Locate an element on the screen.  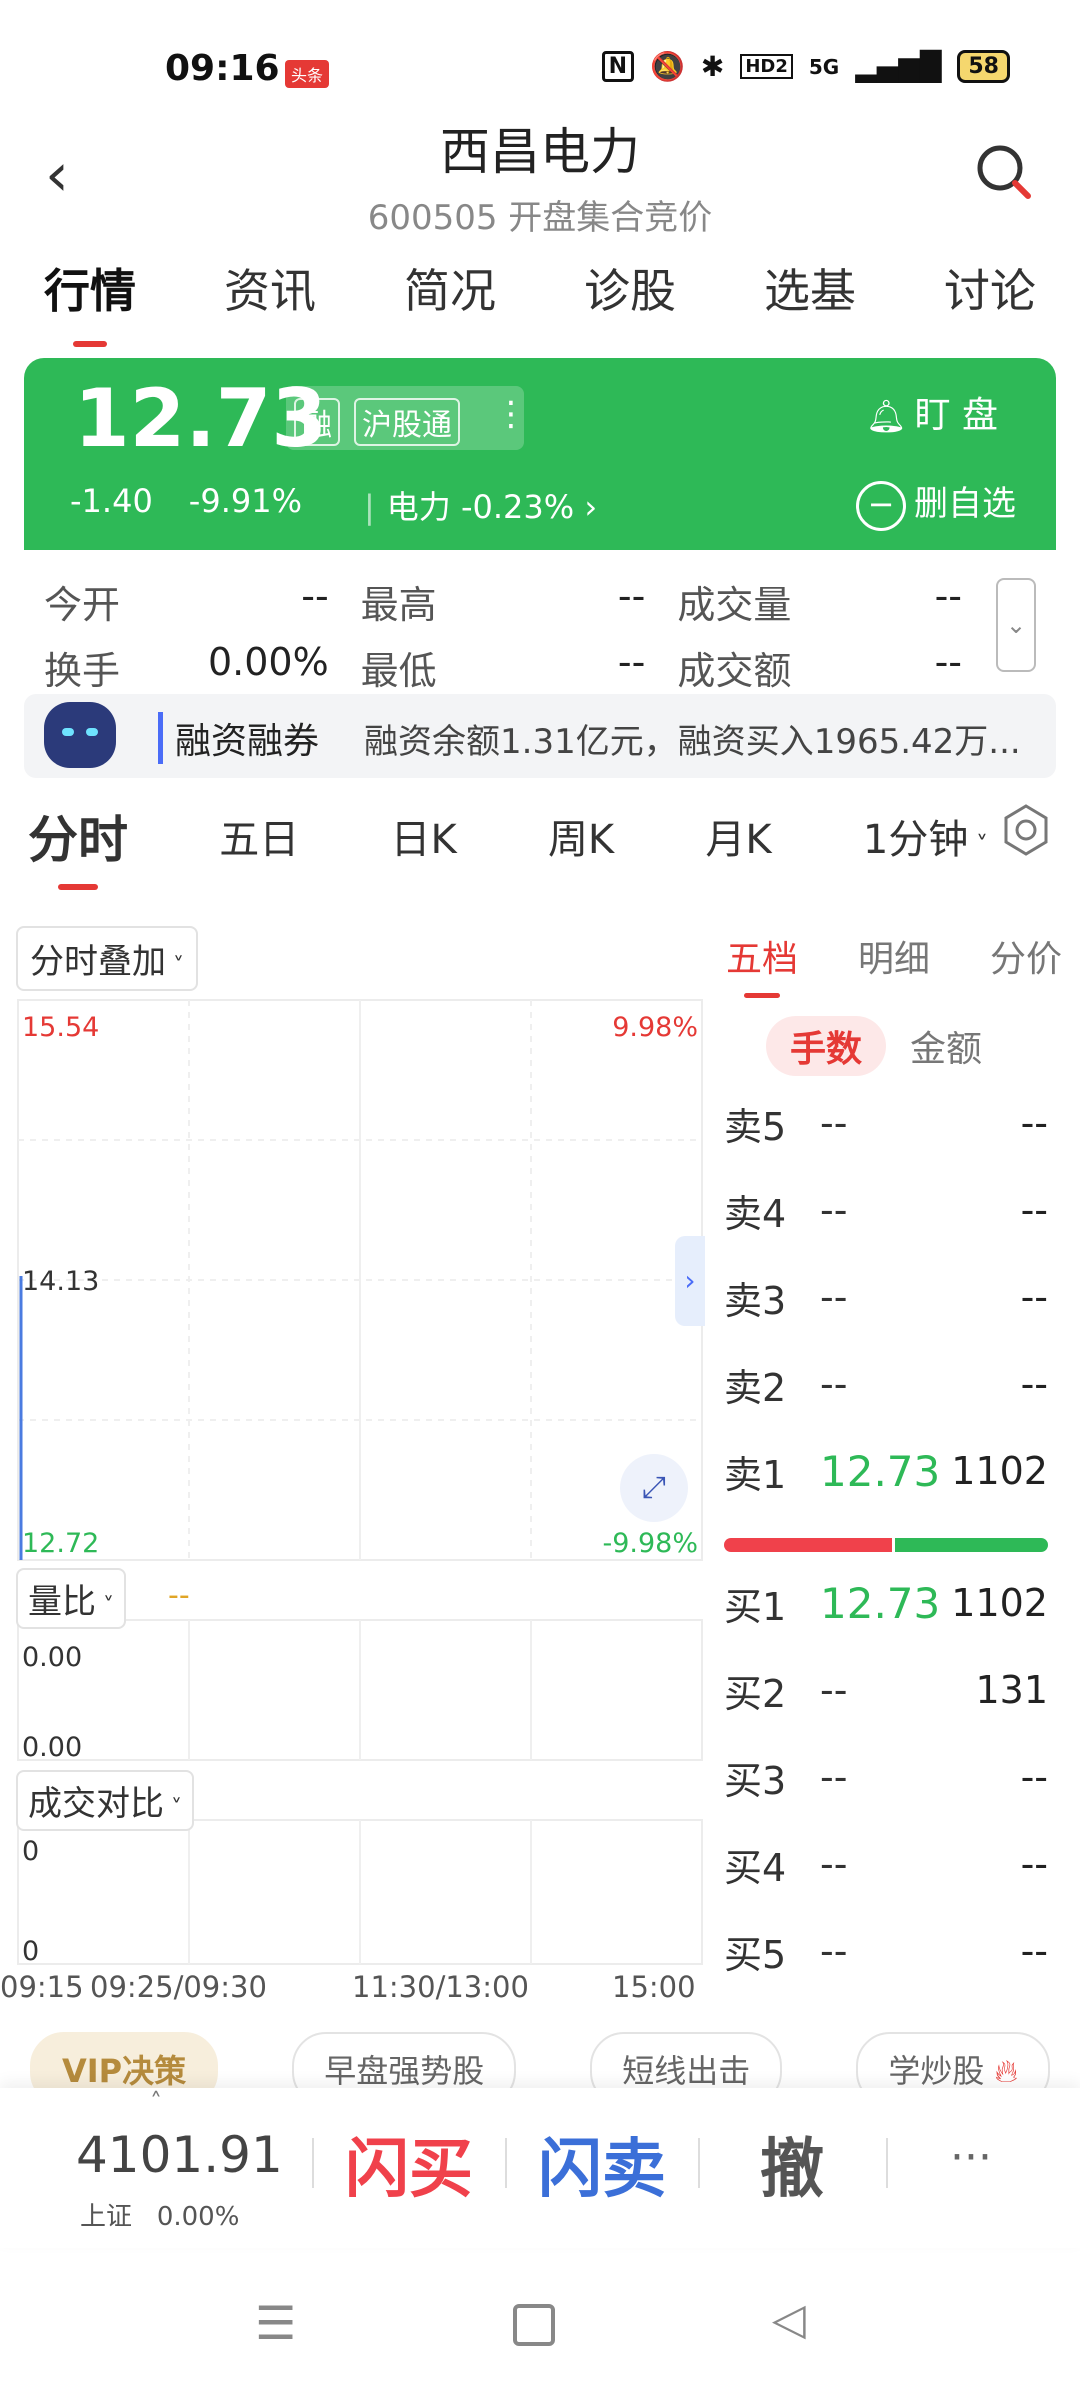
bid-row: 买2 -- 131 is located at coordinates (886, 1690).